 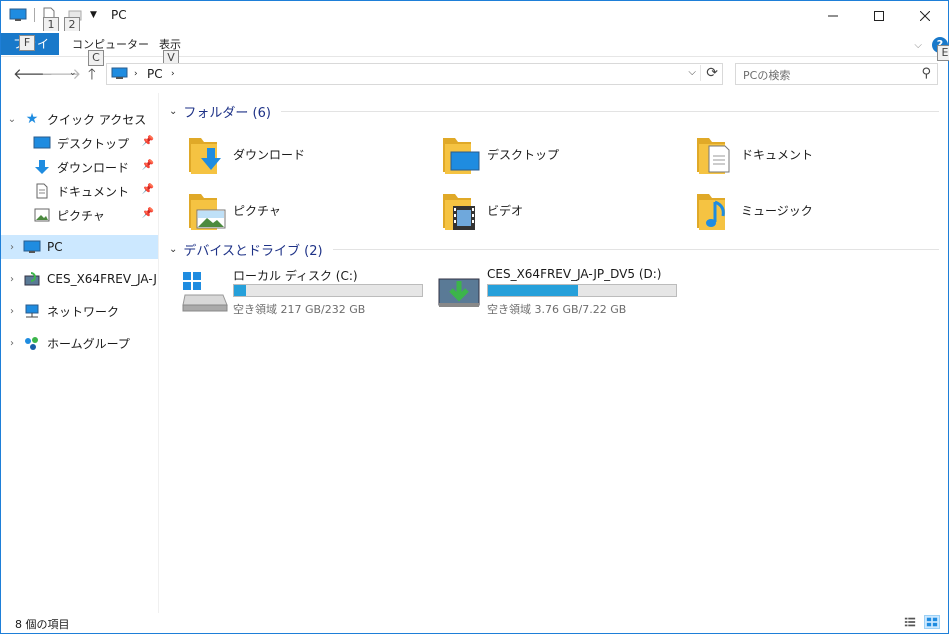 I want to click on nav-label: ダウンロード, so click(x=93, y=167).